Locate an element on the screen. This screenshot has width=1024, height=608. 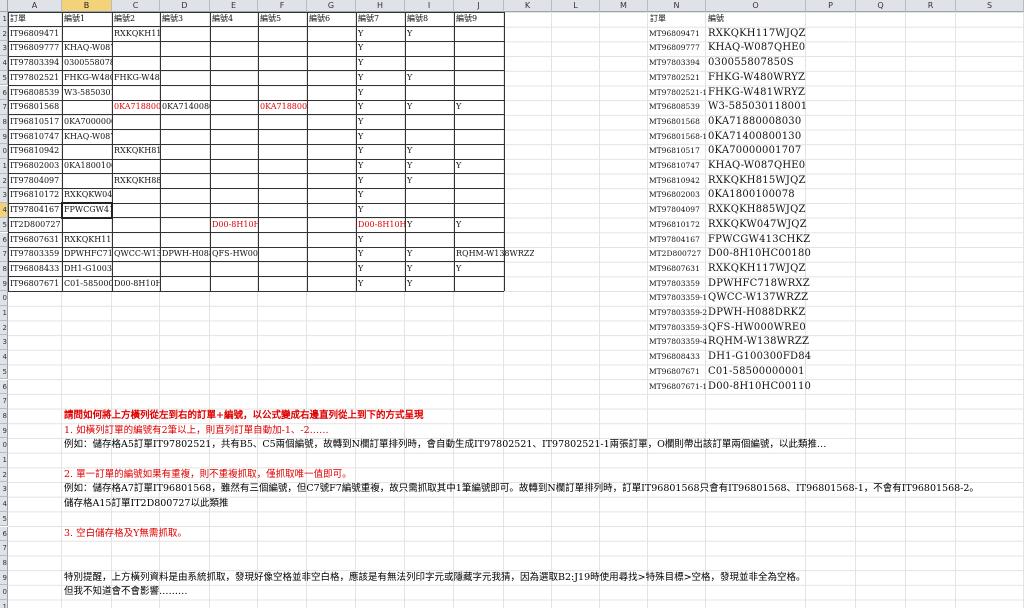
column-header-n: N is located at coordinates (677, 6).